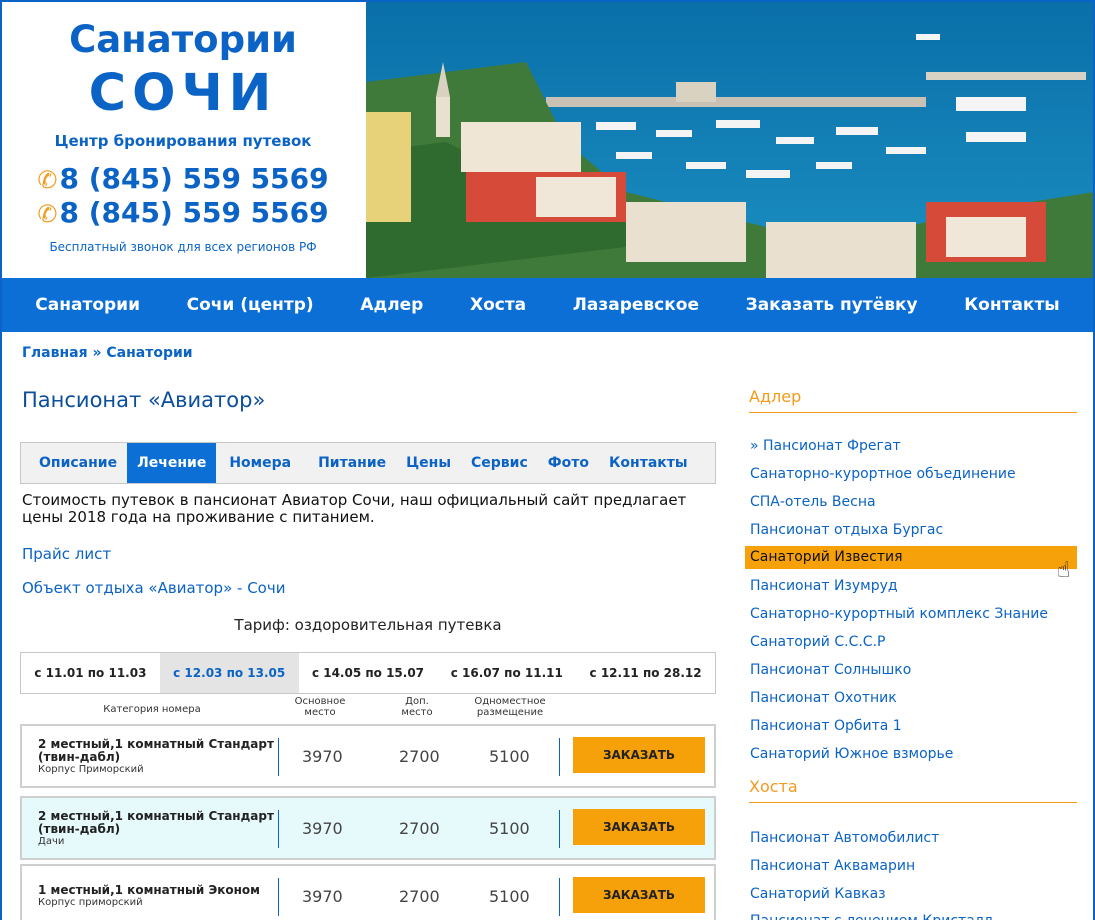  Describe the element at coordinates (183, 178) in the screenshot. I see `phone-number-1: ✆8 (845) 559 5569` at that location.